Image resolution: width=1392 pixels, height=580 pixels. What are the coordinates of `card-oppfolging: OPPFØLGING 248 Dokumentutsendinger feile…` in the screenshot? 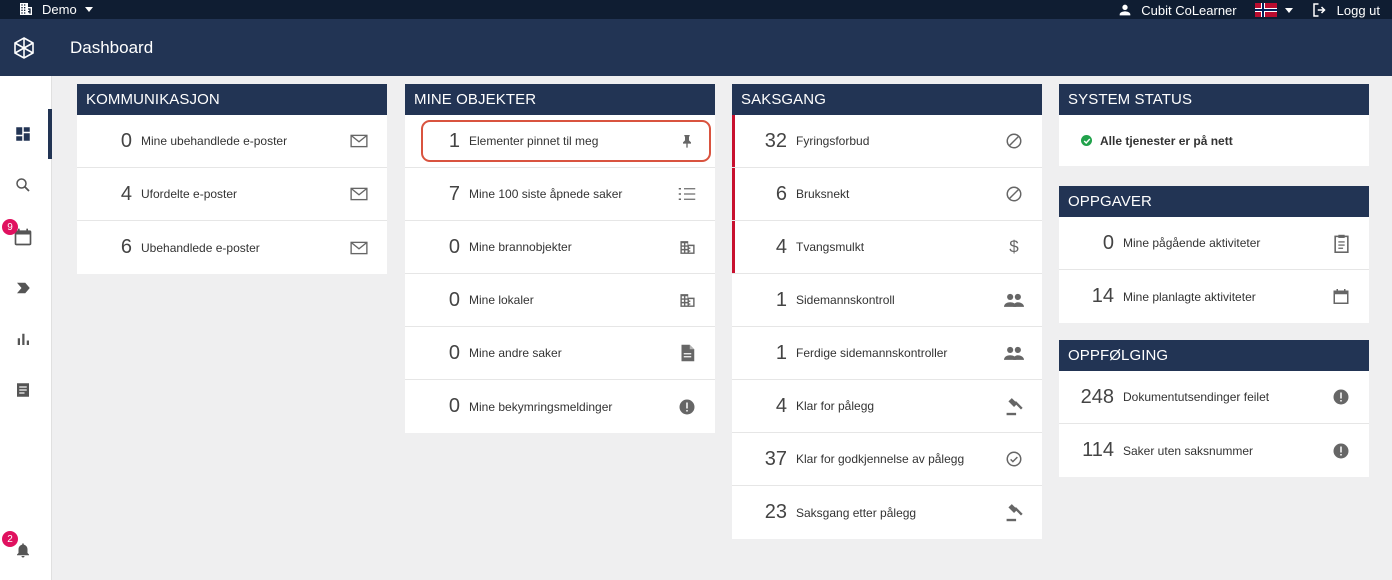 It's located at (1214, 408).